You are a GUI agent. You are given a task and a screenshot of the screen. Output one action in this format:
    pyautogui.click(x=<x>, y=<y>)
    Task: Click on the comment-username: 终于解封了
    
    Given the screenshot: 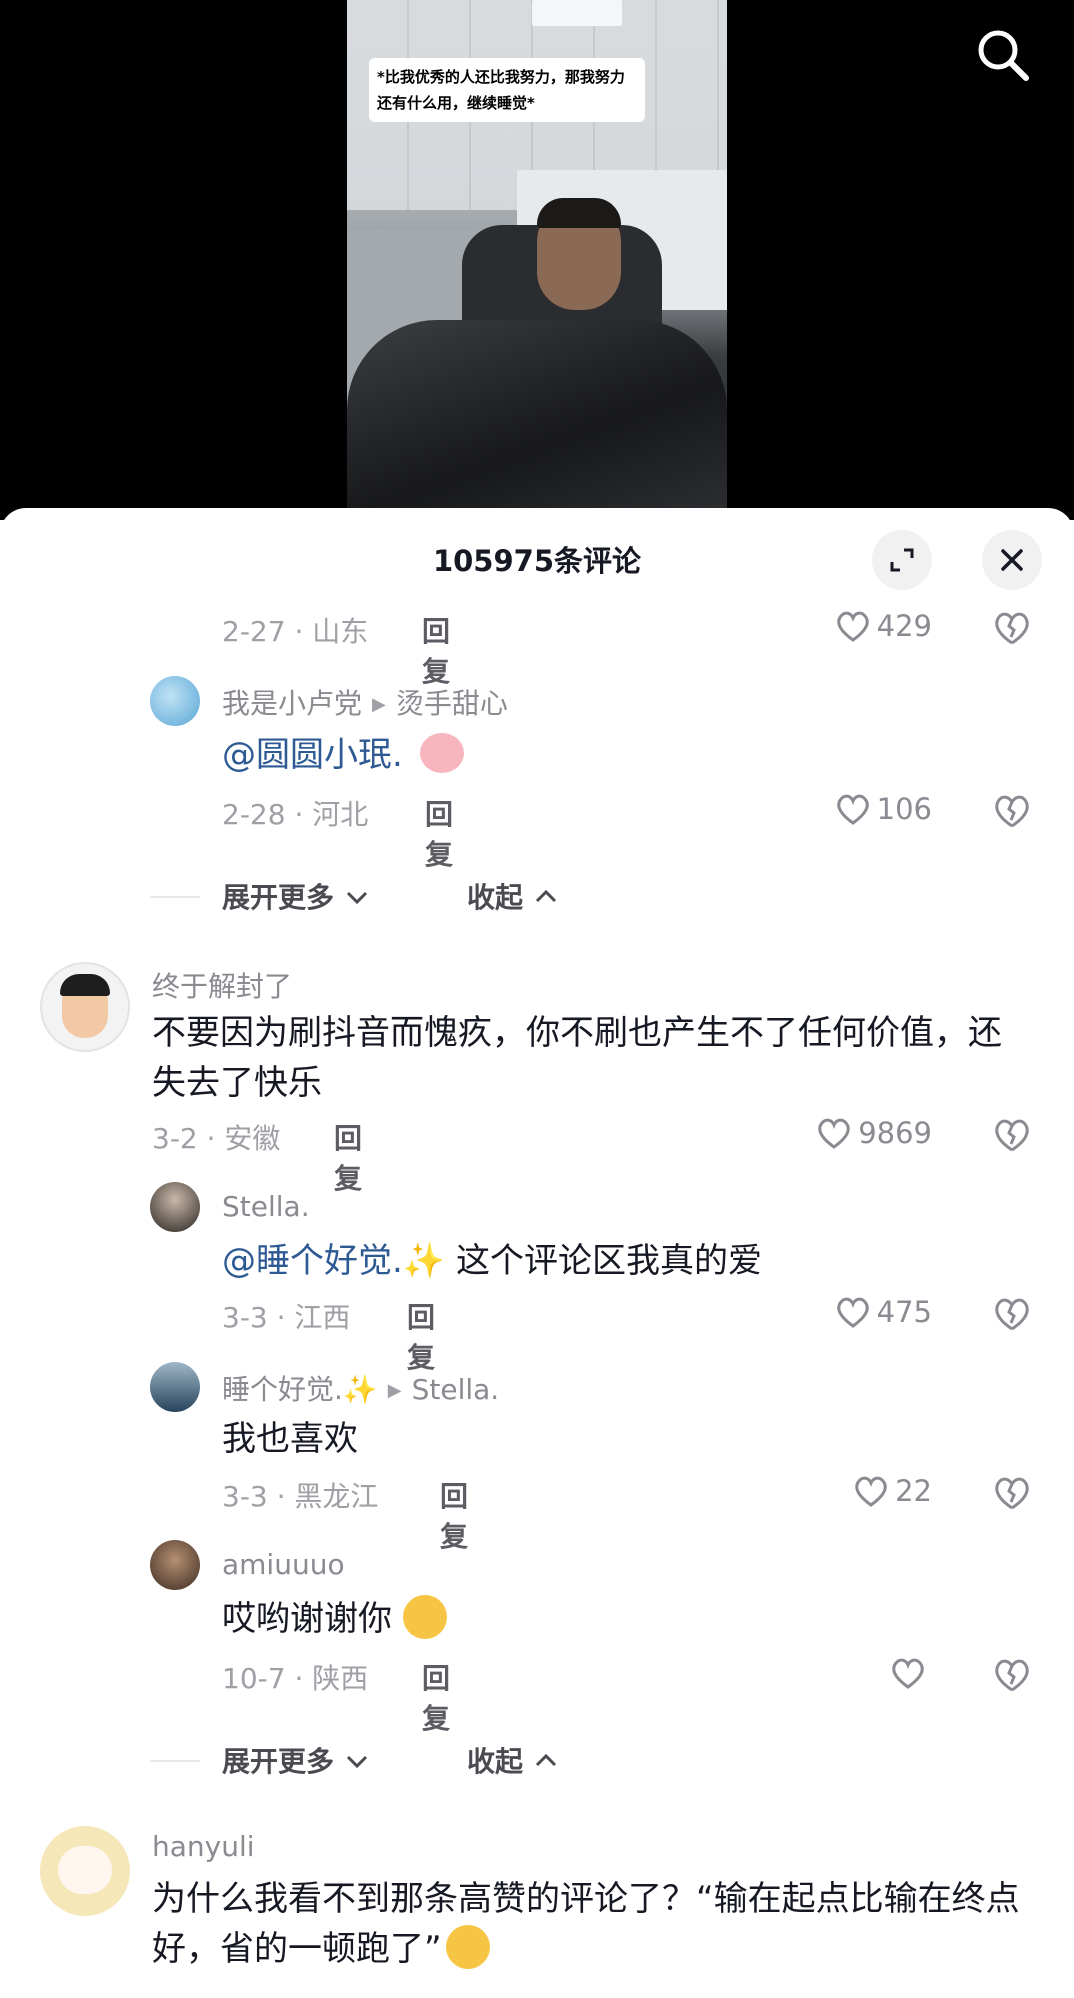 What is the action you would take?
    pyautogui.click(x=222, y=985)
    